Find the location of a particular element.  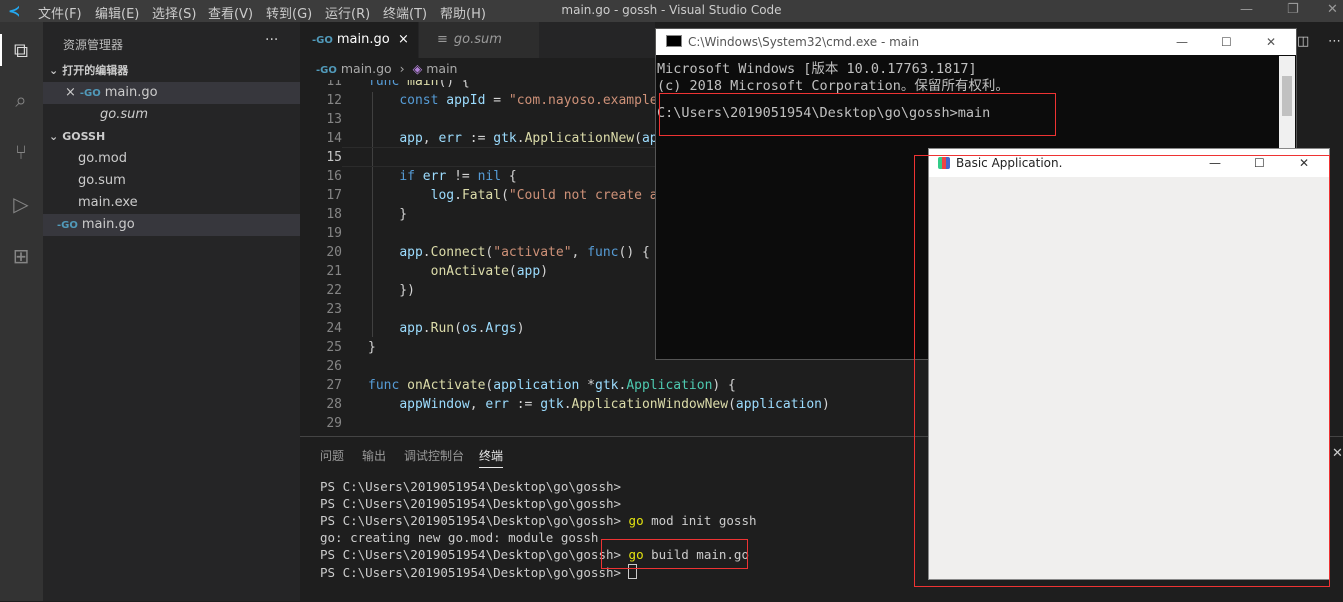

tab-go-sum: ≡ go.sum is located at coordinates (479, 40).